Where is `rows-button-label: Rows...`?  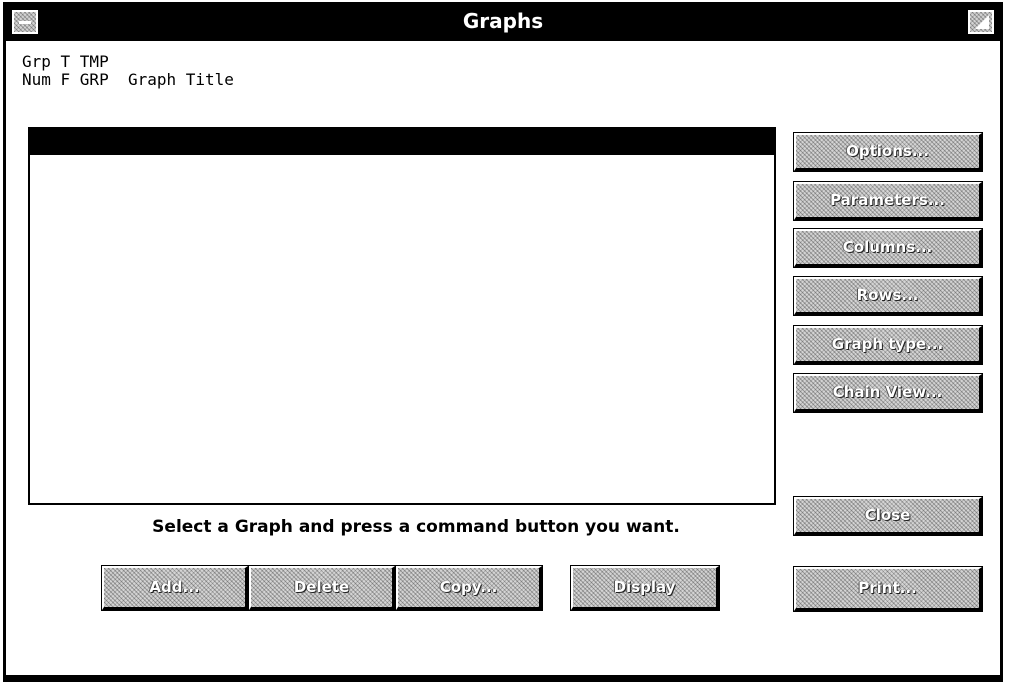 rows-button-label: Rows... is located at coordinates (887, 295).